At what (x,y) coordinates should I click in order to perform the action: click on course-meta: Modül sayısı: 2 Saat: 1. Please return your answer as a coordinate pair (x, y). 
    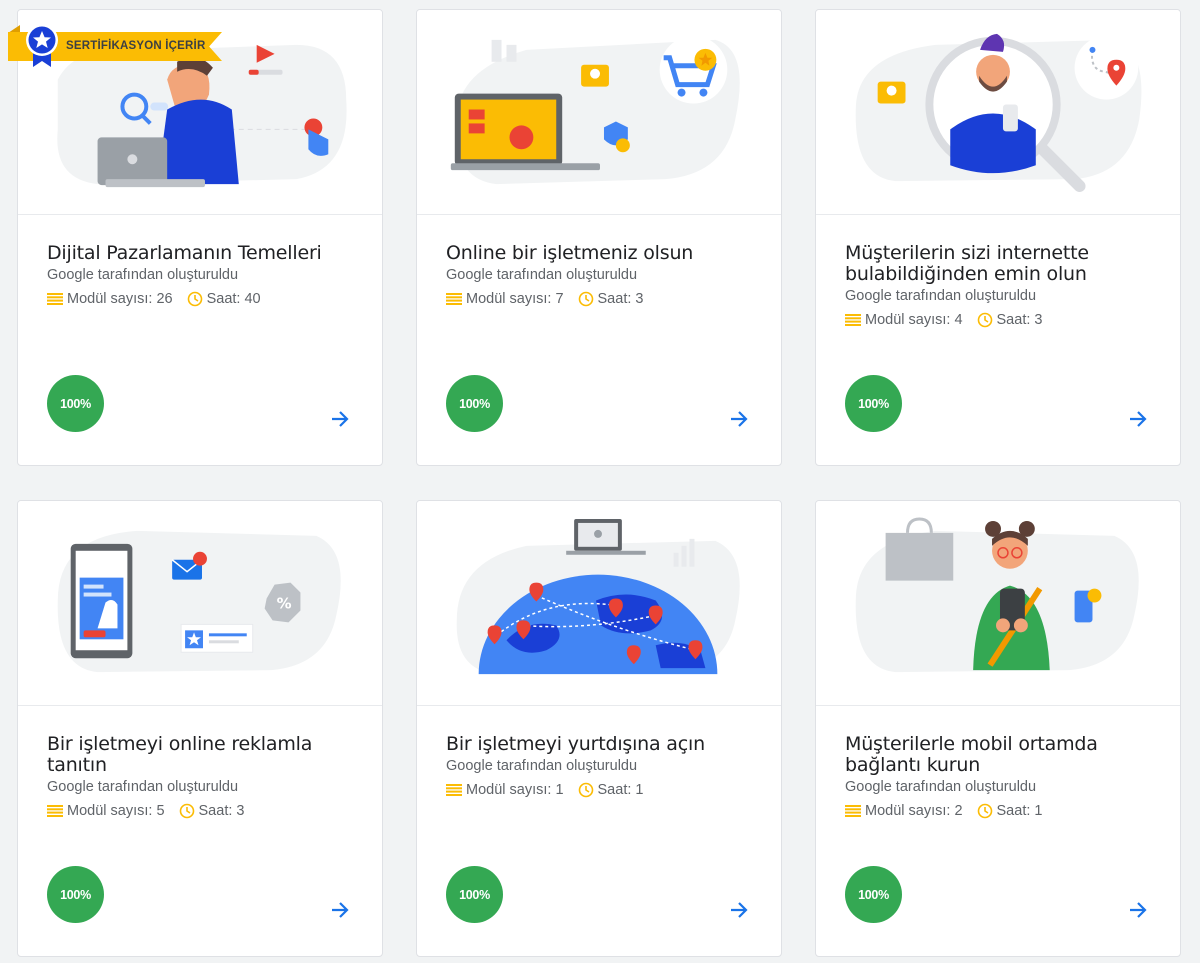
    Looking at the image, I should click on (1002, 811).